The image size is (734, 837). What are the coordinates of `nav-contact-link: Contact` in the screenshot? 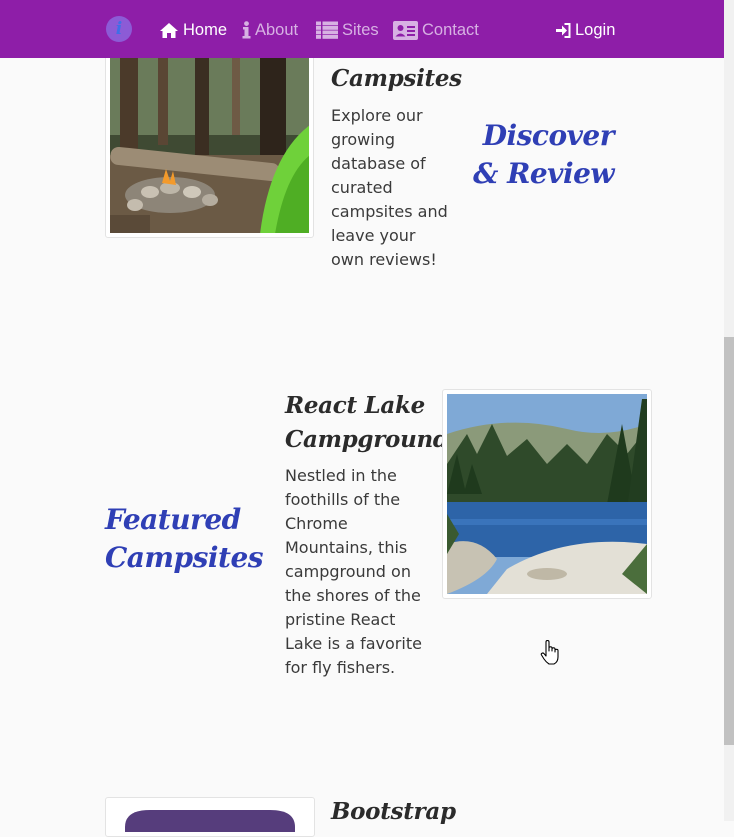 It's located at (436, 30).